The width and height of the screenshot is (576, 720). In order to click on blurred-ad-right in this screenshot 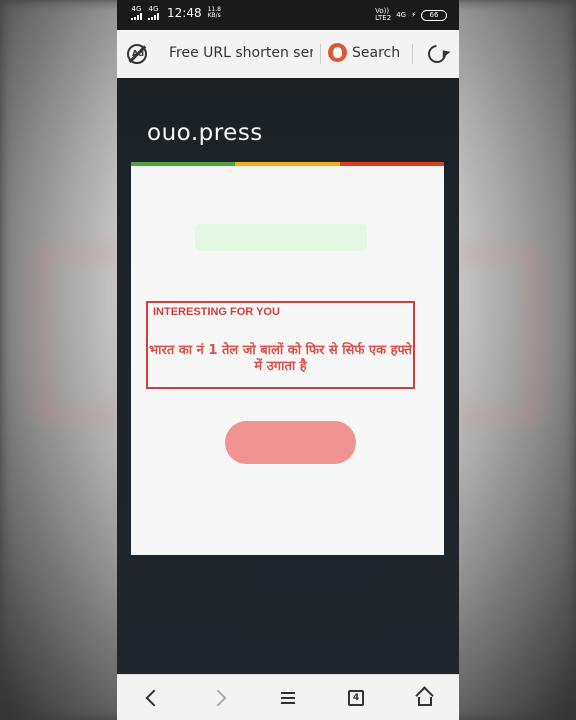, I will do `click(491, 335)`.